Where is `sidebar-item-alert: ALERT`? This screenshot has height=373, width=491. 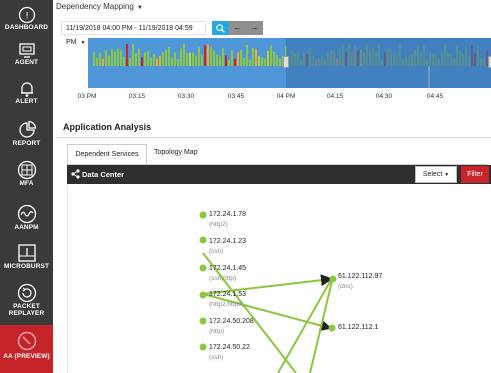 sidebar-item-alert: ALERT is located at coordinates (26, 95).